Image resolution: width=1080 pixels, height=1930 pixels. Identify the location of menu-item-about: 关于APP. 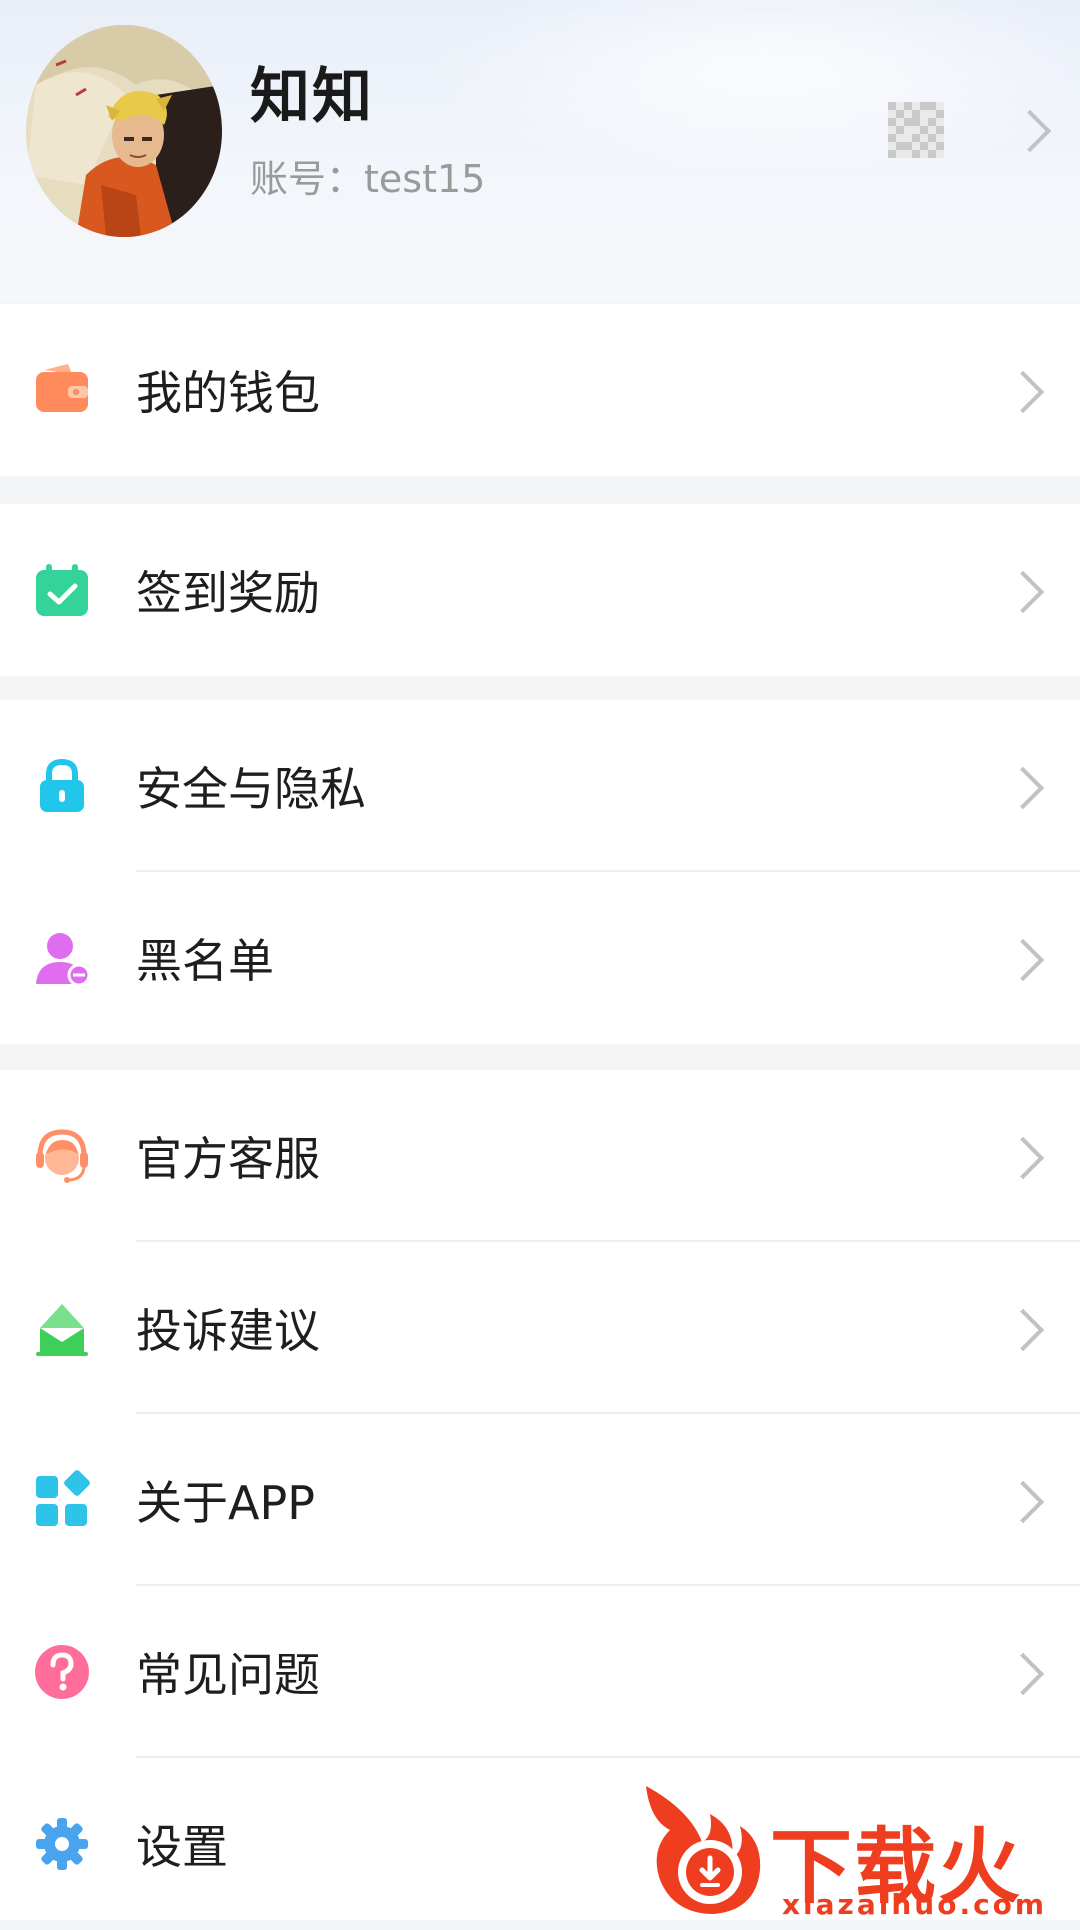
(540, 1500).